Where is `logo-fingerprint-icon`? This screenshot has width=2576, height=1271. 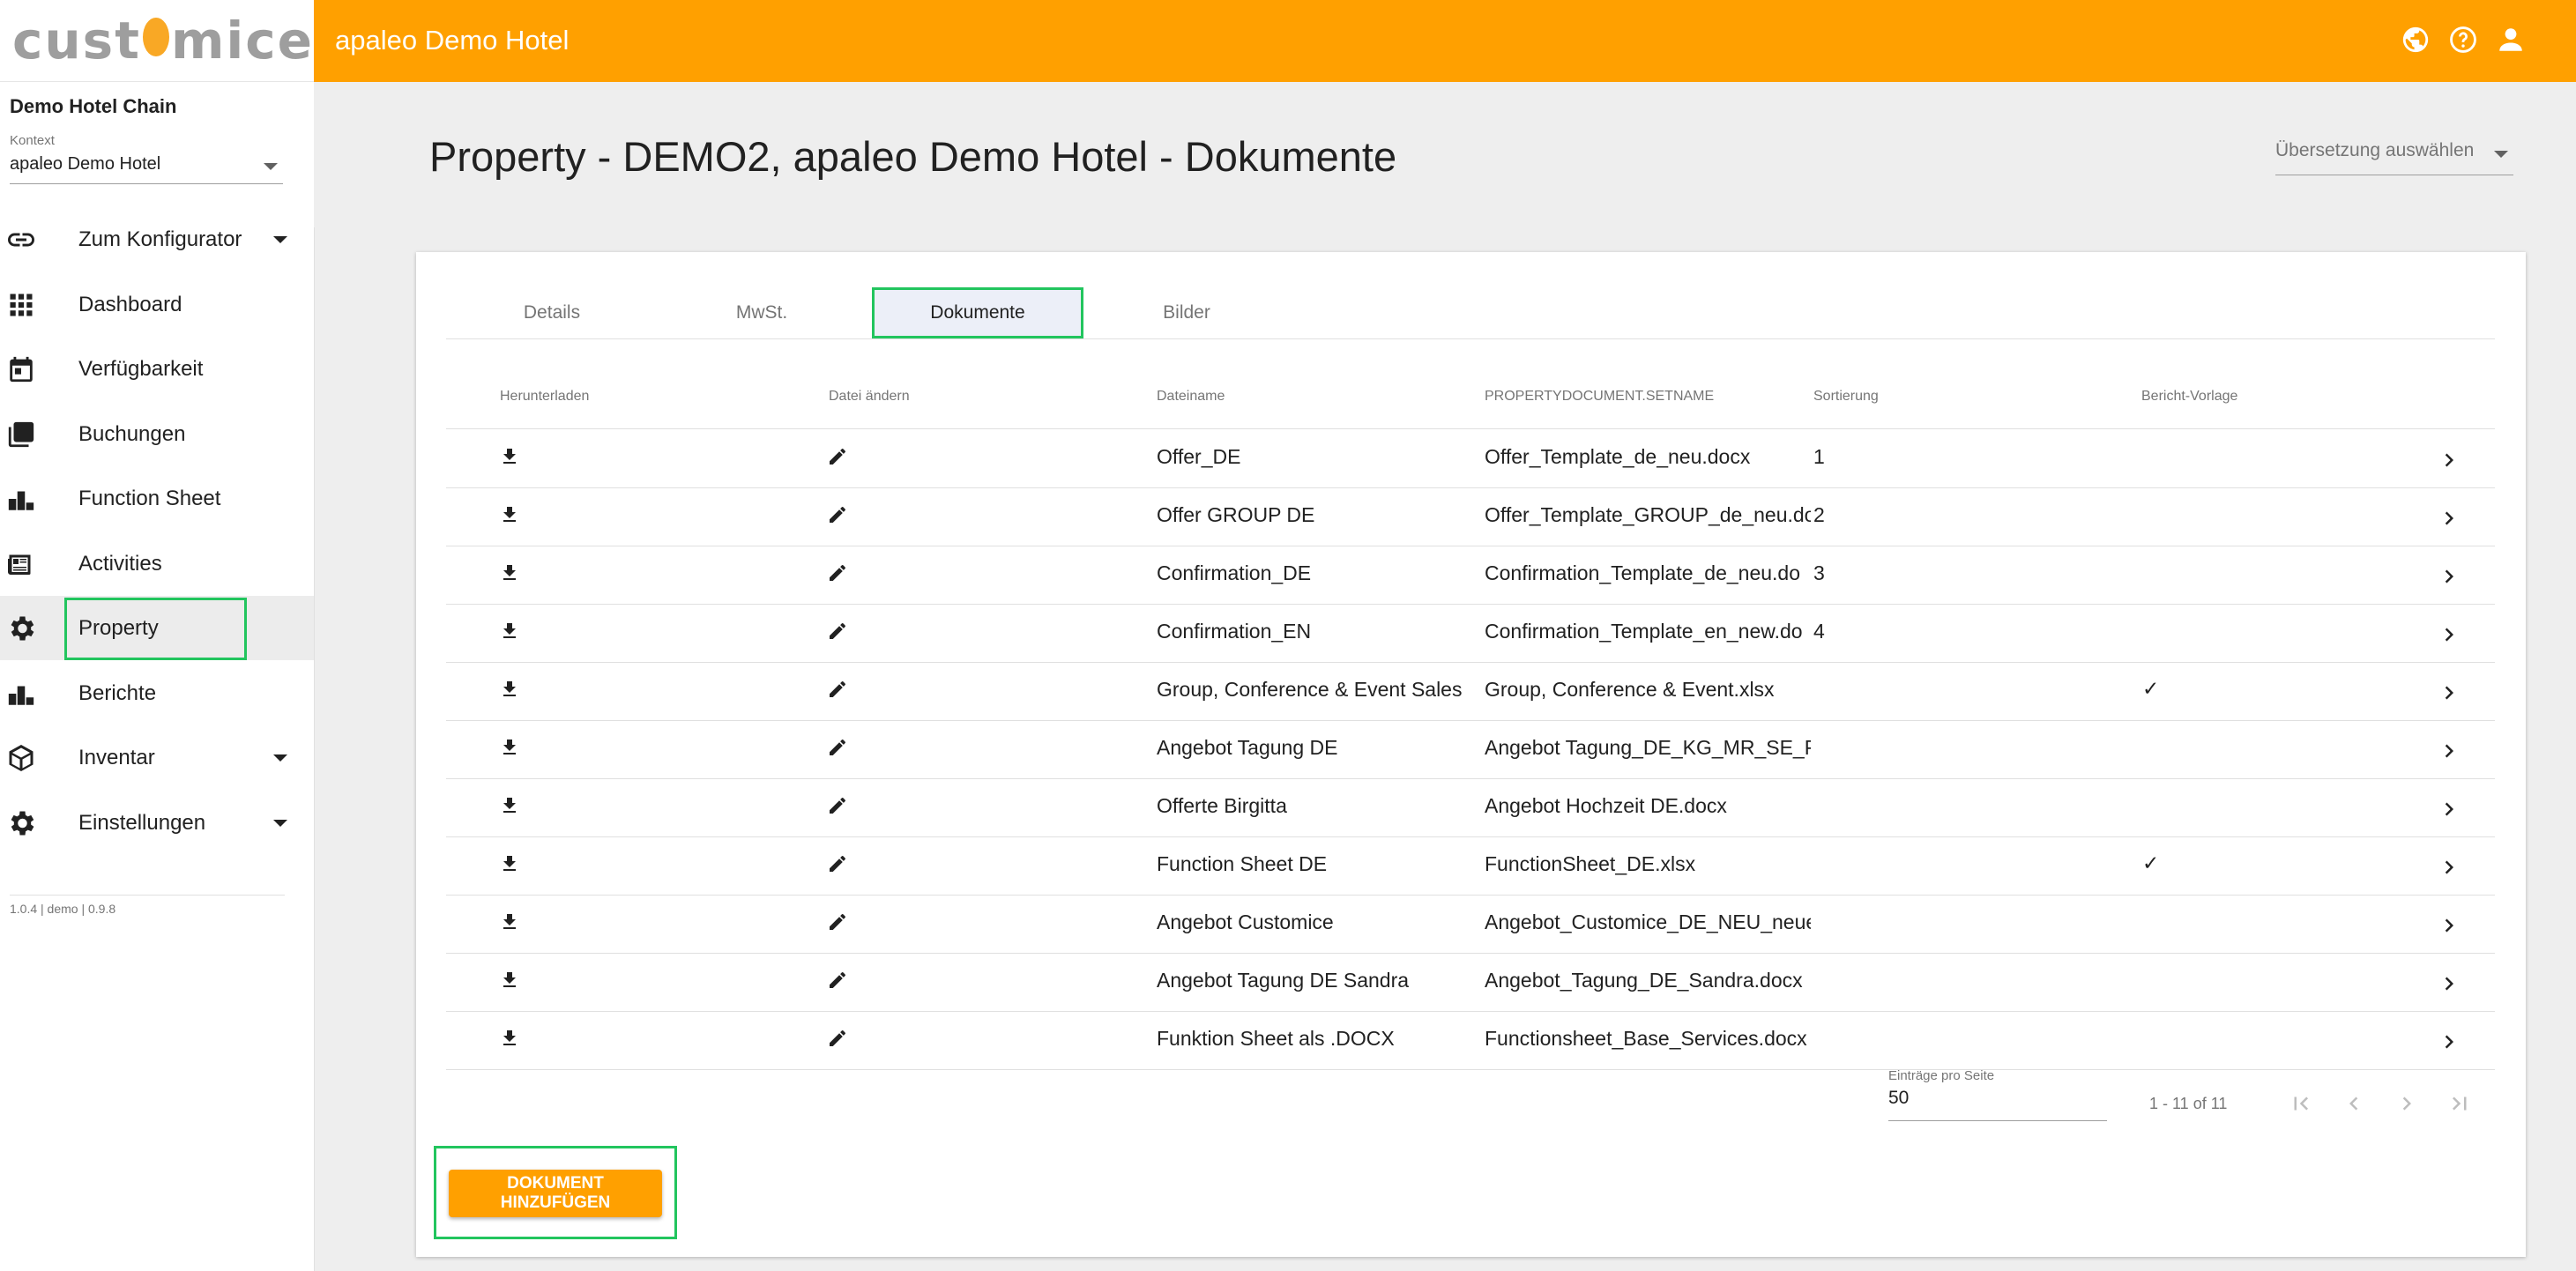
logo-fingerprint-icon is located at coordinates (156, 37).